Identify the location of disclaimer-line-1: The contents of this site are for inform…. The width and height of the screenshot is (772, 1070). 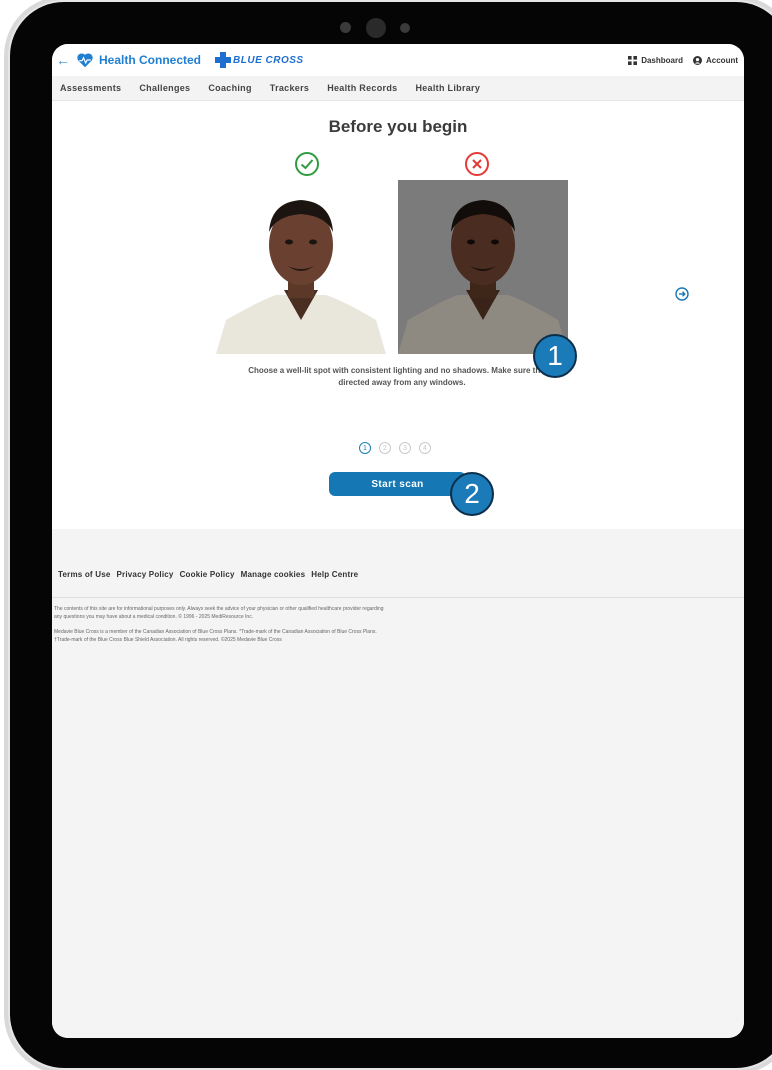
(219, 609).